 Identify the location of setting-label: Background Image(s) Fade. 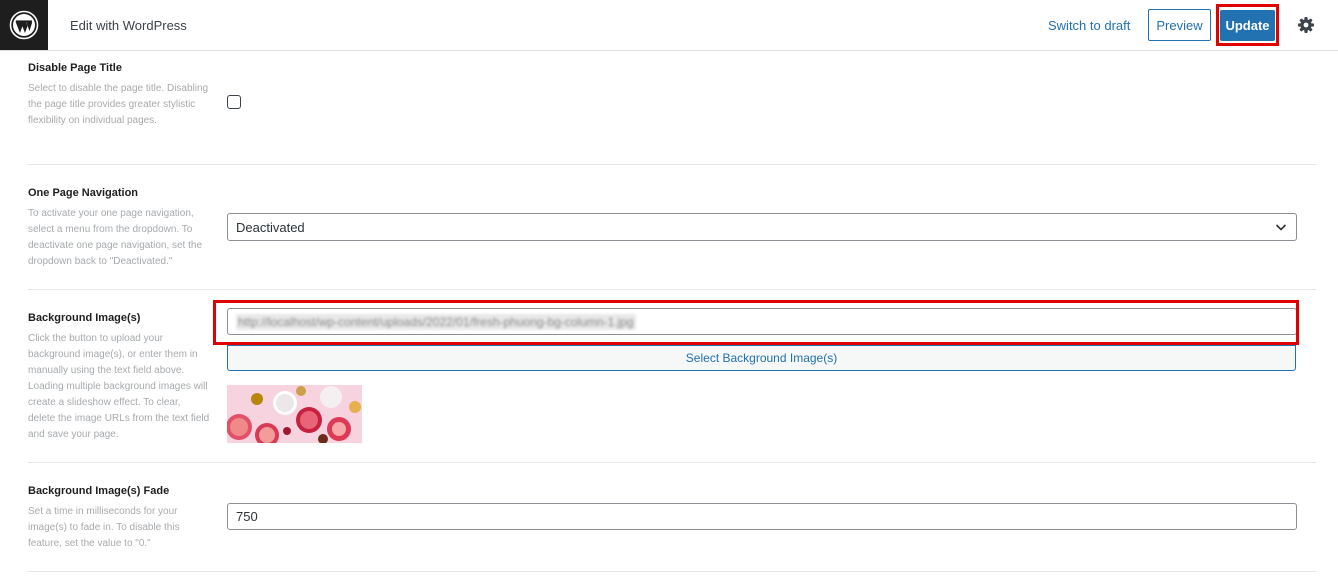
(99, 491).